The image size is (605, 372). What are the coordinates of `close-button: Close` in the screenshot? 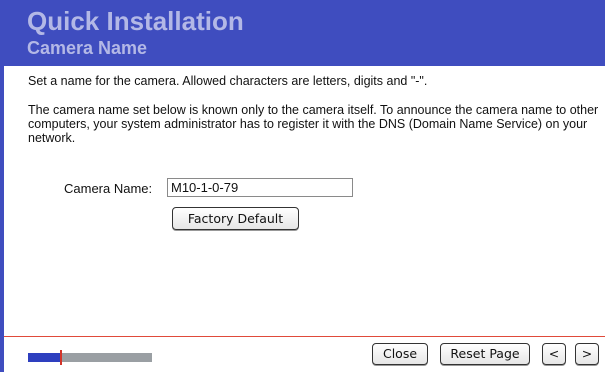 It's located at (400, 354).